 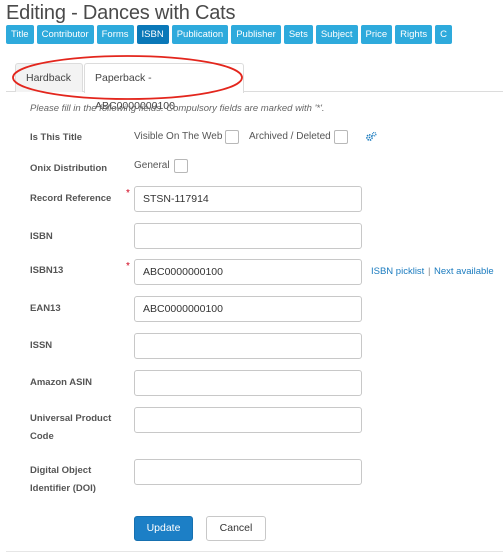 What do you see at coordinates (49, 77) in the screenshot?
I see `tab-hardback: Hardback` at bounding box center [49, 77].